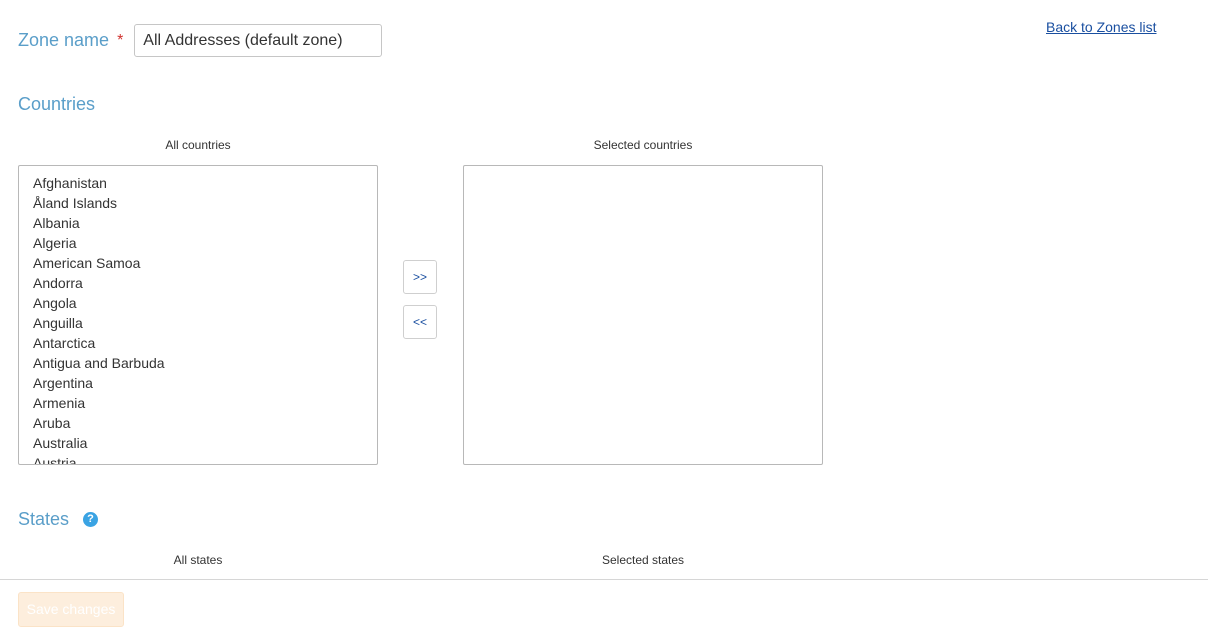  What do you see at coordinates (420, 322) in the screenshot?
I see `remove-country-button: <<` at bounding box center [420, 322].